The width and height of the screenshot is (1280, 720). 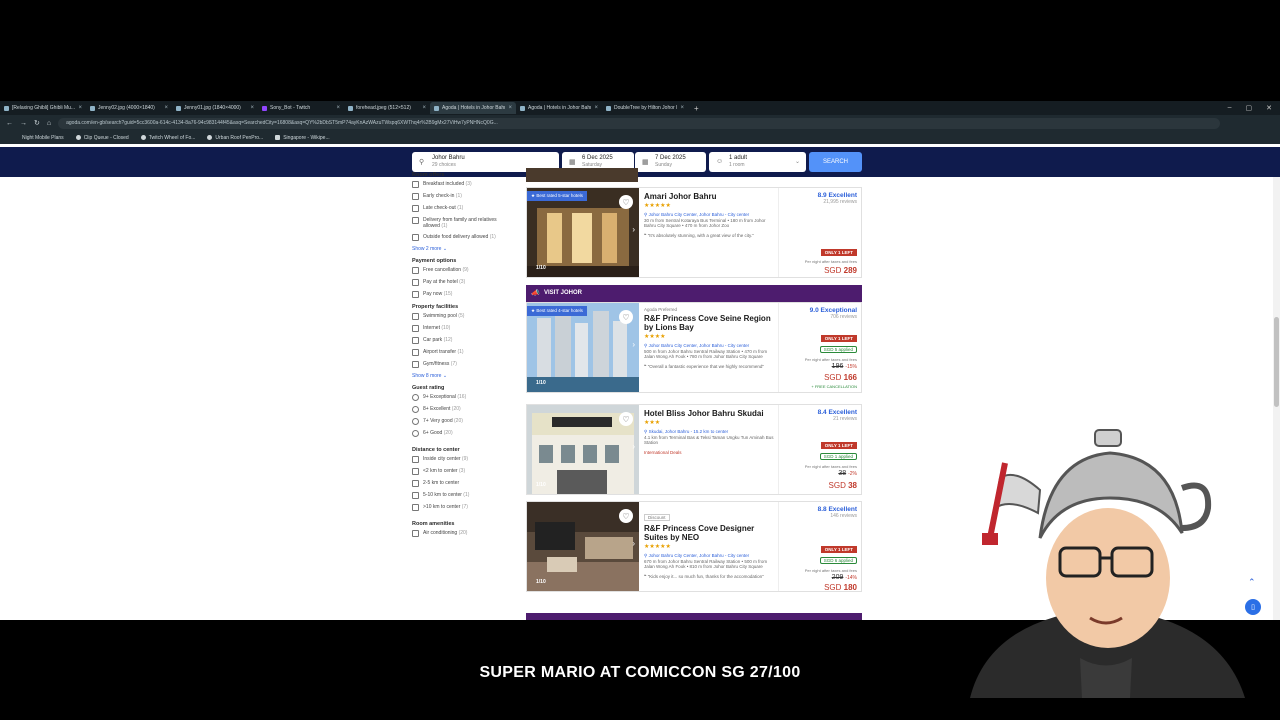 What do you see at coordinates (387, 108) in the screenshot?
I see `tab-forehead: forehead.jpeg (512×512) ×` at bounding box center [387, 108].